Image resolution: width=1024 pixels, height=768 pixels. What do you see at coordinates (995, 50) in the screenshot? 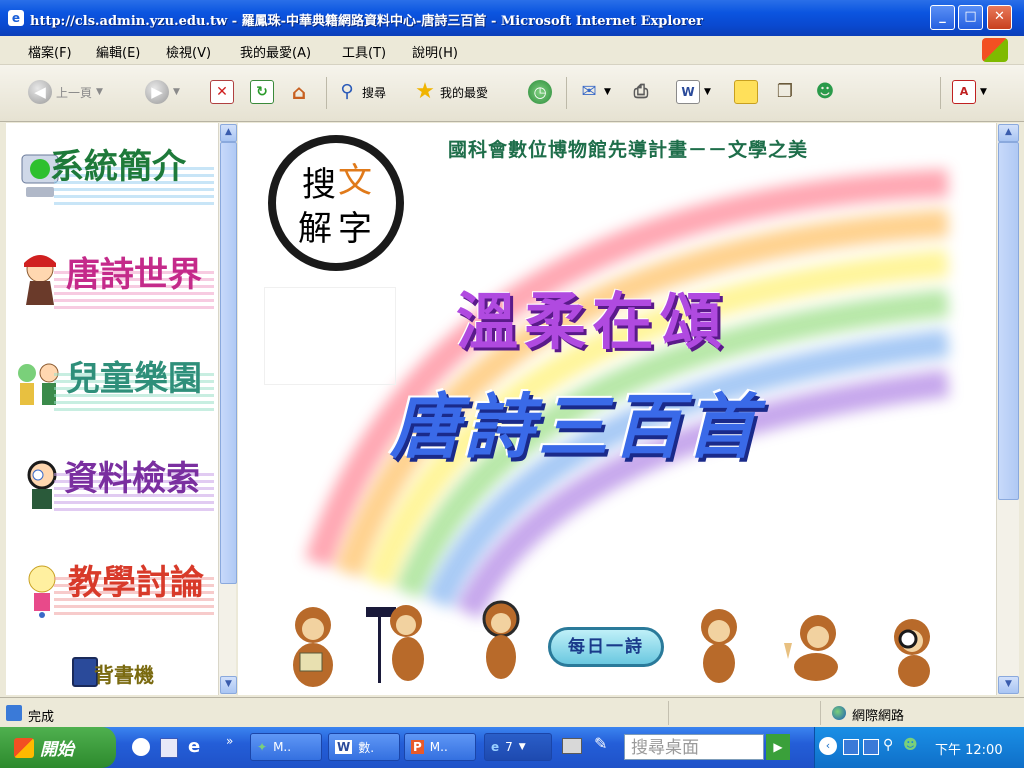
I see `windows-logo-icon` at bounding box center [995, 50].